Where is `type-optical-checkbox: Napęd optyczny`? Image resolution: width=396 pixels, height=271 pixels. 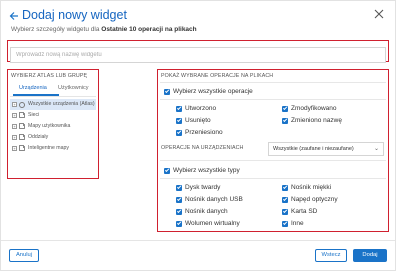
type-optical-checkbox: Napęd optyczny is located at coordinates (310, 199).